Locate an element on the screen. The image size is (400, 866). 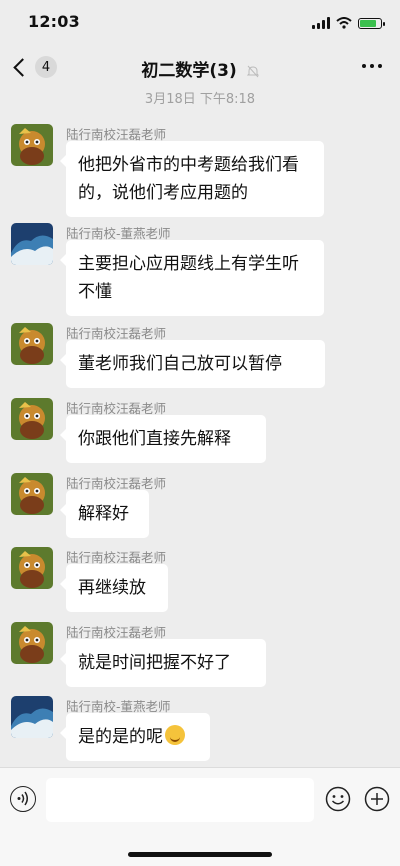
voice-input-button is located at coordinates (23, 799).